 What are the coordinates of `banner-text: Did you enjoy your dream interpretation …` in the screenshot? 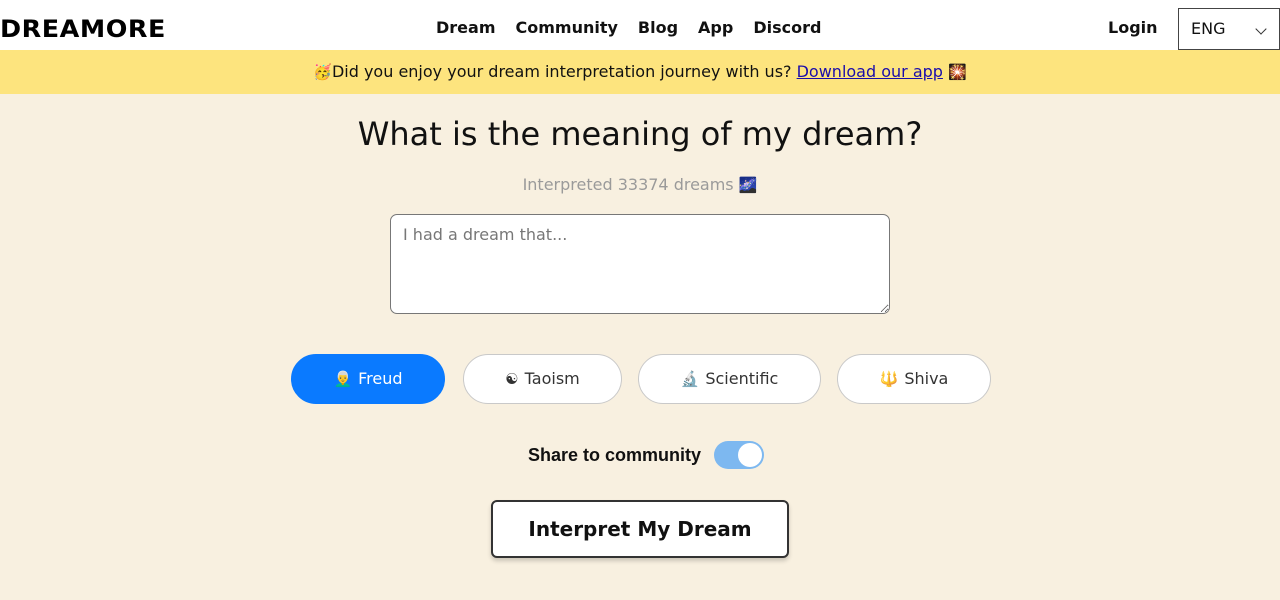 It's located at (561, 71).